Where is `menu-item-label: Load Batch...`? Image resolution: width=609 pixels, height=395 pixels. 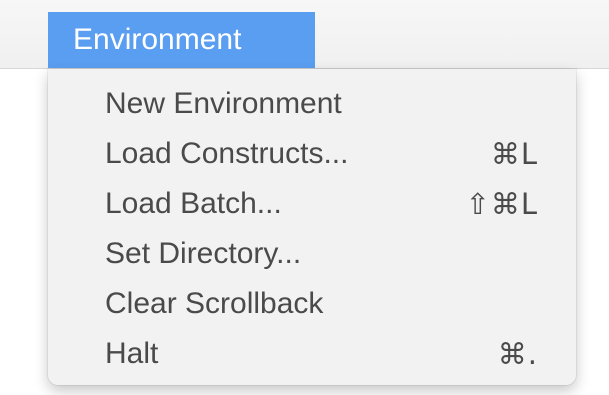 menu-item-label: Load Batch... is located at coordinates (193, 203).